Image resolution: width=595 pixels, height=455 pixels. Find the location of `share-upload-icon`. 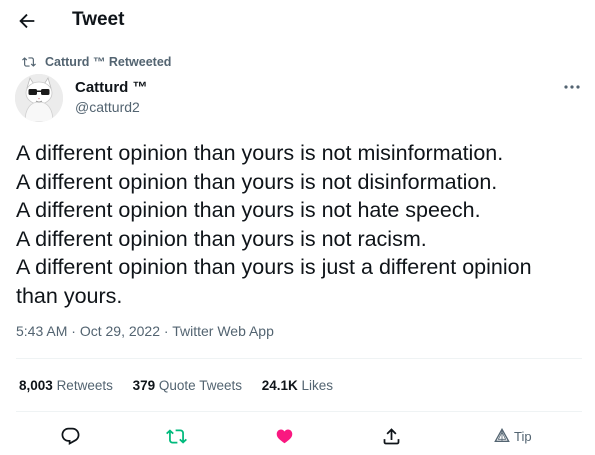

share-upload-icon is located at coordinates (391, 435).